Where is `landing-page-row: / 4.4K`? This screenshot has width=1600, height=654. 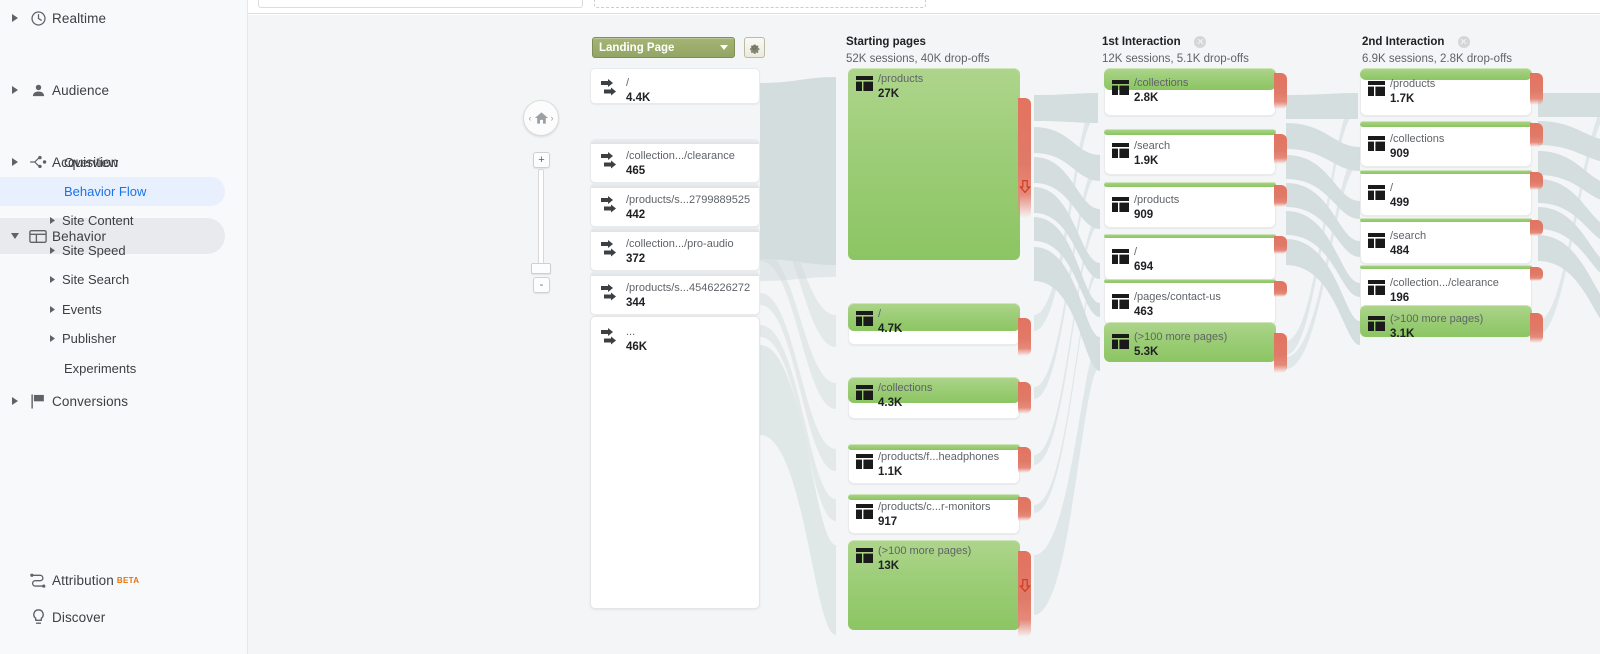 landing-page-row: / 4.4K is located at coordinates (675, 86).